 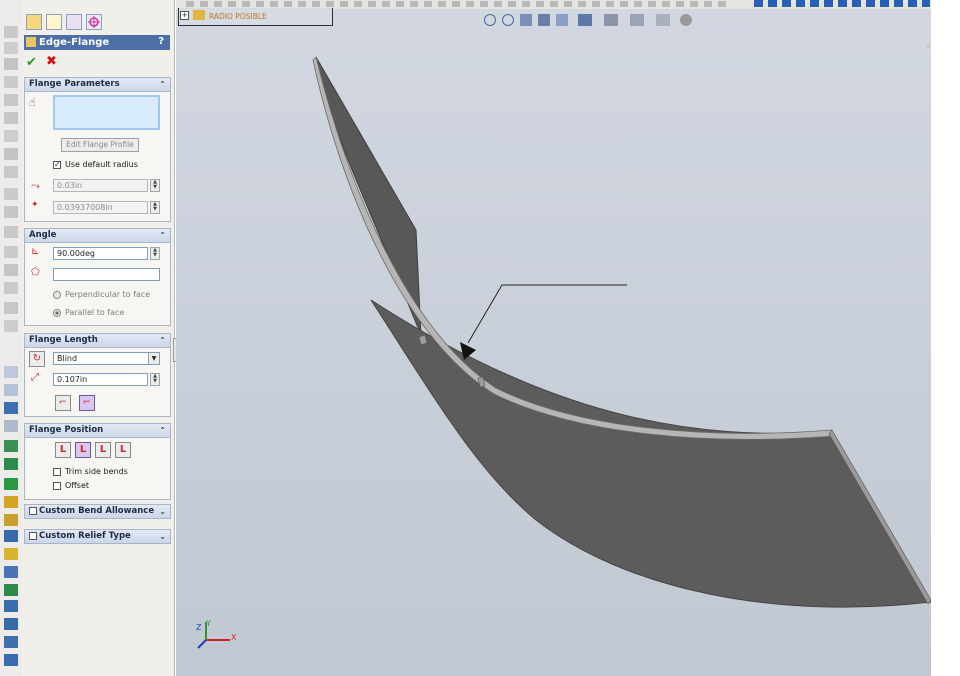 What do you see at coordinates (663, 20) in the screenshot?
I see `apply-scene-icon` at bounding box center [663, 20].